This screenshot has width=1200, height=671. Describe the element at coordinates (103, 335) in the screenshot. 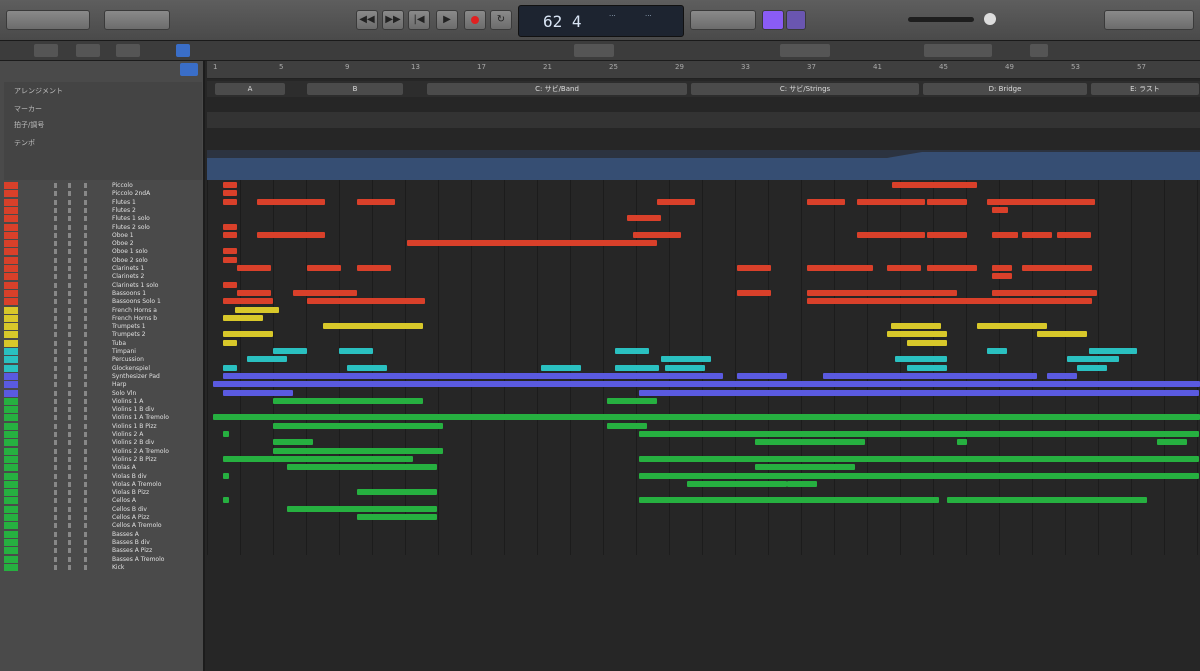

I see `track-header: Trumpets 2` at that location.